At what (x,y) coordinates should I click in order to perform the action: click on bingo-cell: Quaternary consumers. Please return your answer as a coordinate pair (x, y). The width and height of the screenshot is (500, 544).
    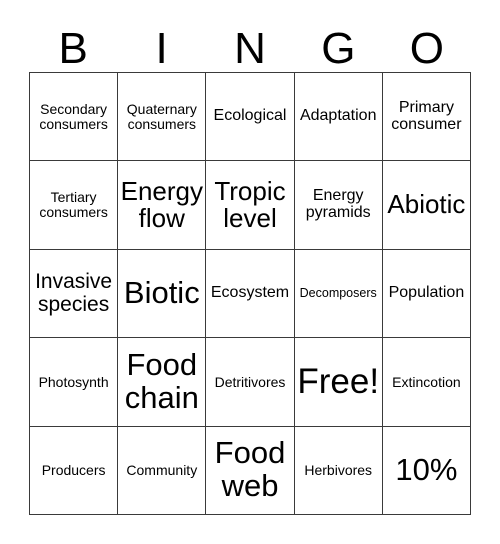
    Looking at the image, I should click on (162, 117).